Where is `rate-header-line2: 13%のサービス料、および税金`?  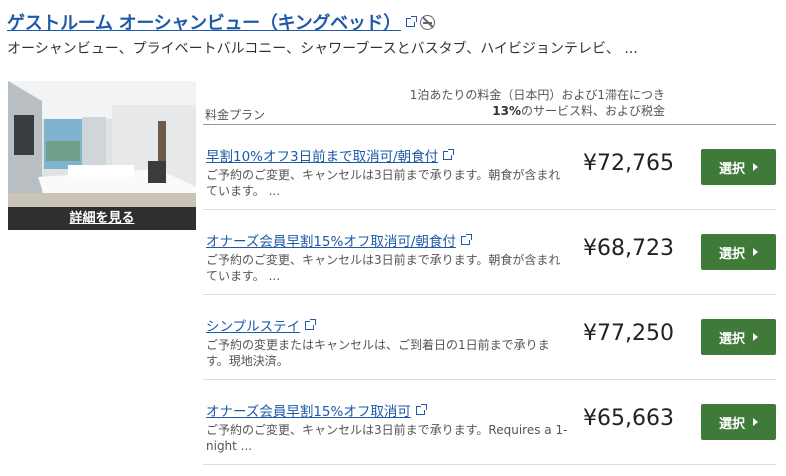
rate-header-line2: 13%のサービス料、および税金 is located at coordinates (537, 111).